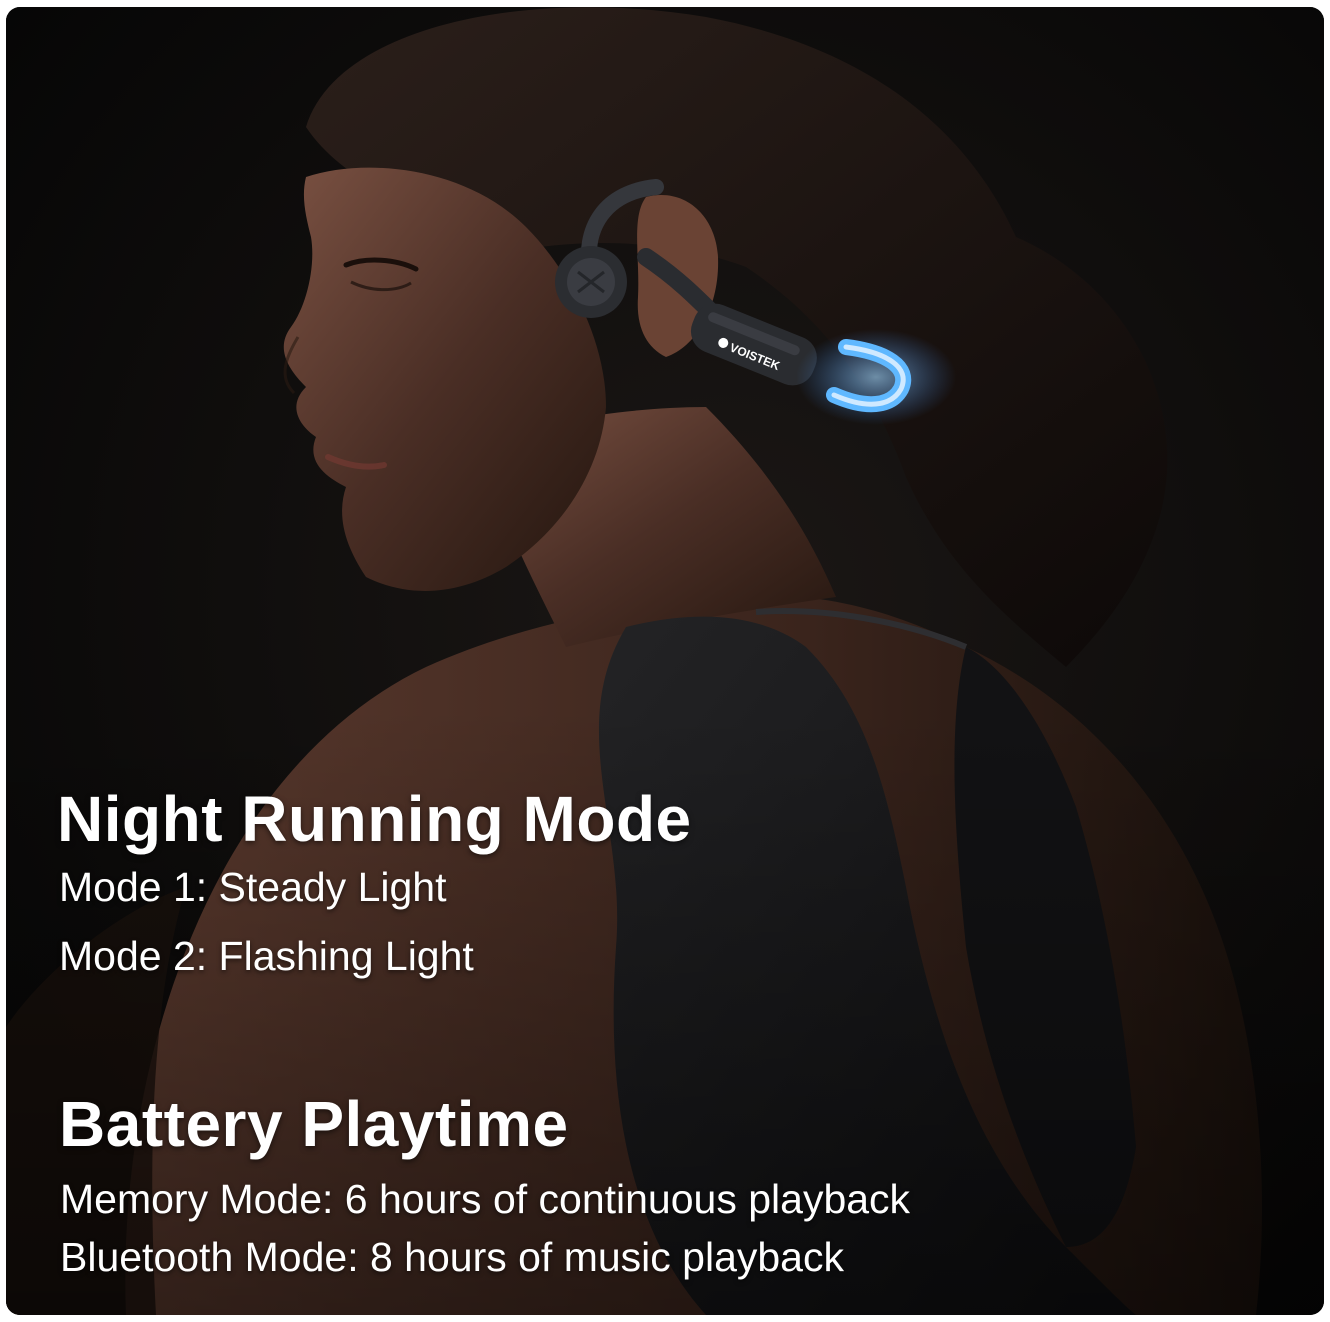 This screenshot has height=1322, width=1330. Describe the element at coordinates (253, 887) in the screenshot. I see `mode-1-text: Mode 1: Steady Light` at that location.